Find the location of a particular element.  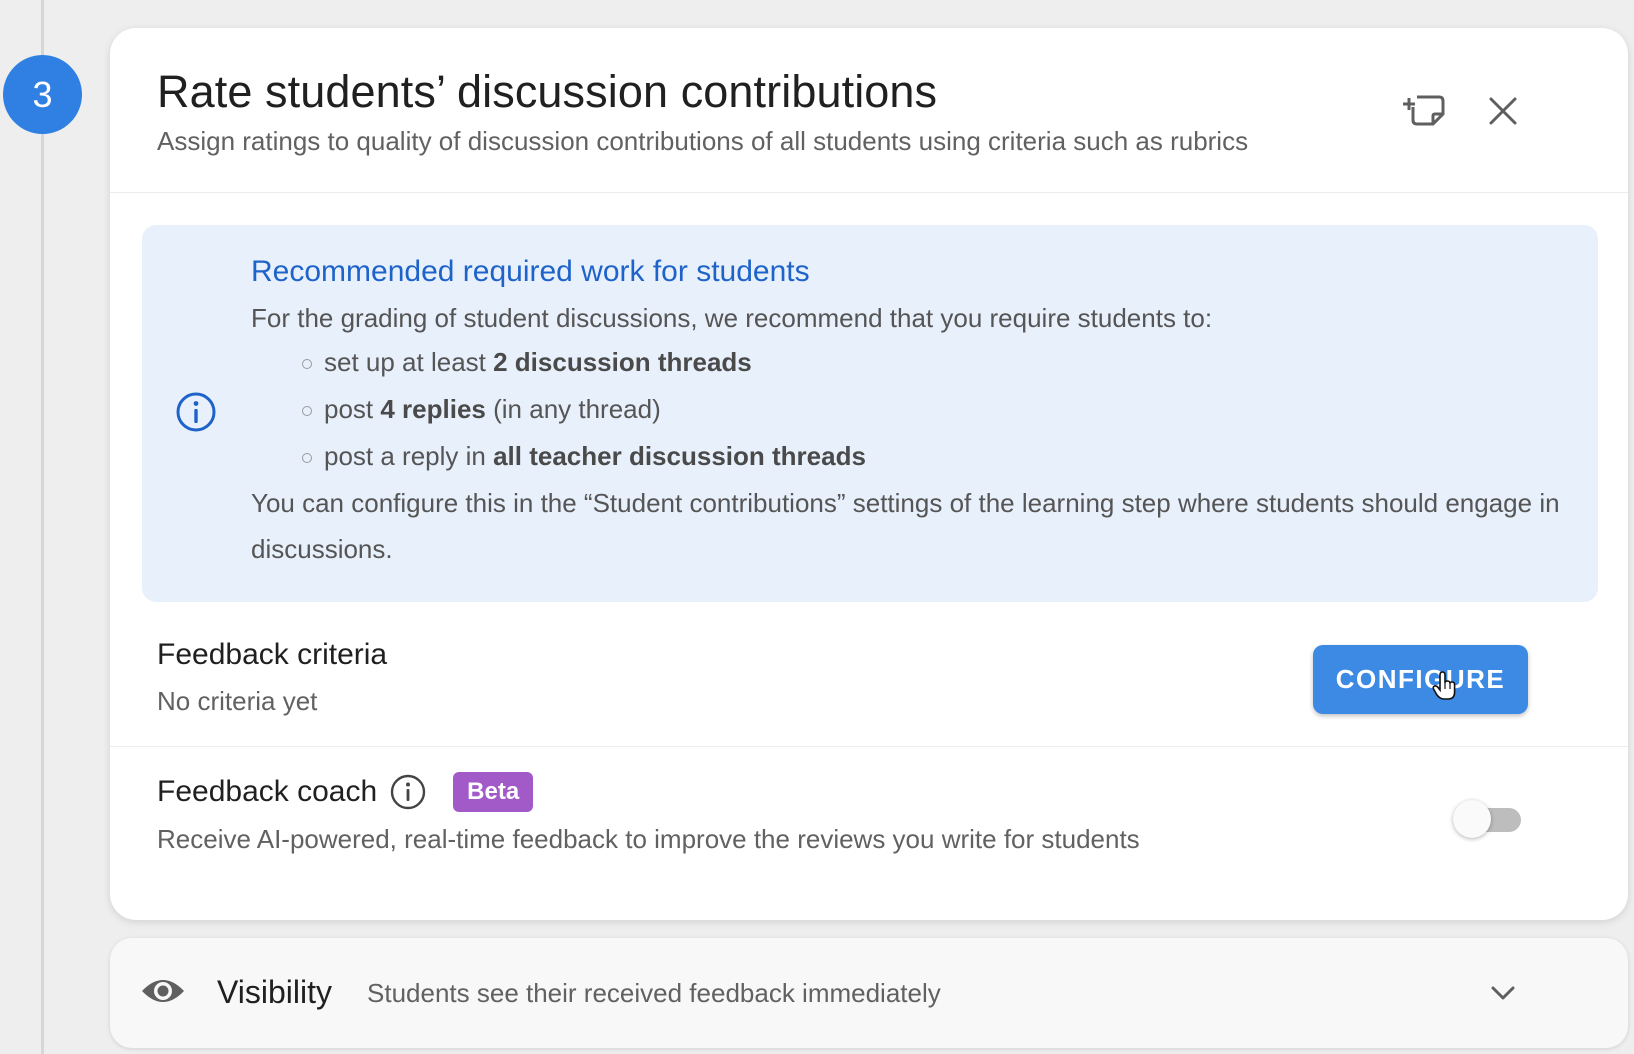

feedback-coach-toggle is located at coordinates (1488, 818).